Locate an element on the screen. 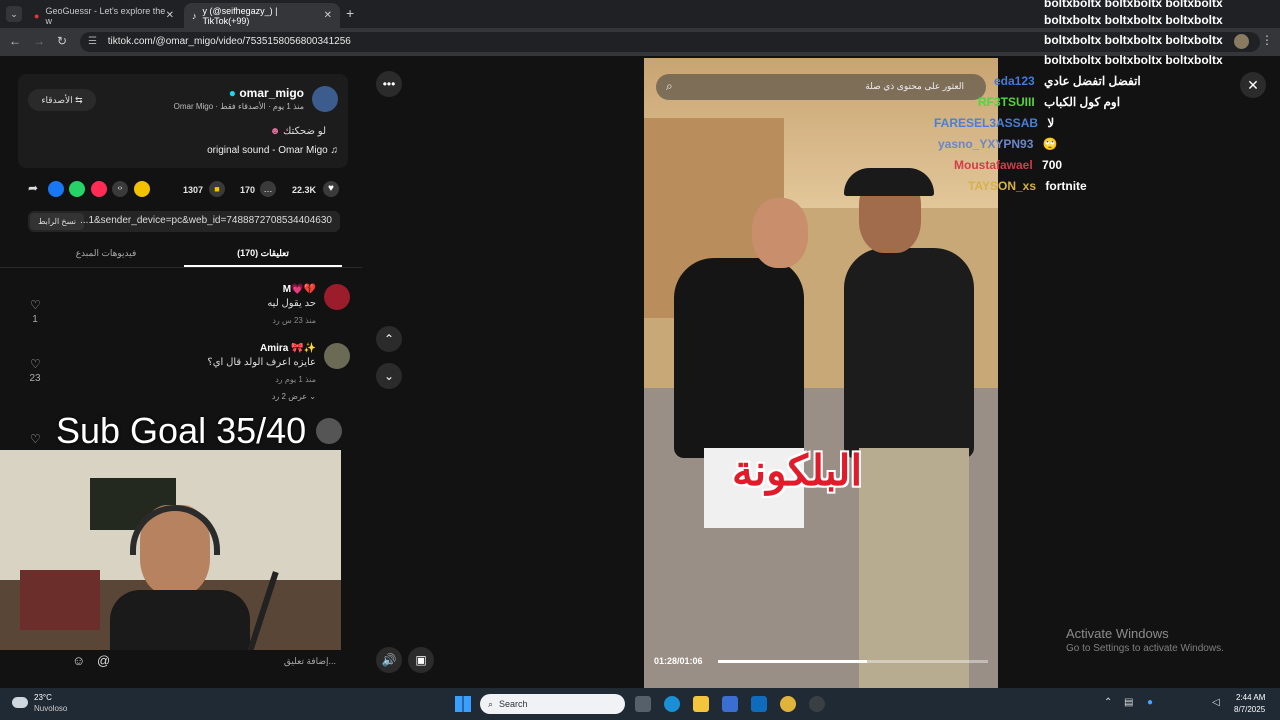 The image size is (1280, 720). tab-creator-videos: فيديوهات المبدع is located at coordinates (106, 253).